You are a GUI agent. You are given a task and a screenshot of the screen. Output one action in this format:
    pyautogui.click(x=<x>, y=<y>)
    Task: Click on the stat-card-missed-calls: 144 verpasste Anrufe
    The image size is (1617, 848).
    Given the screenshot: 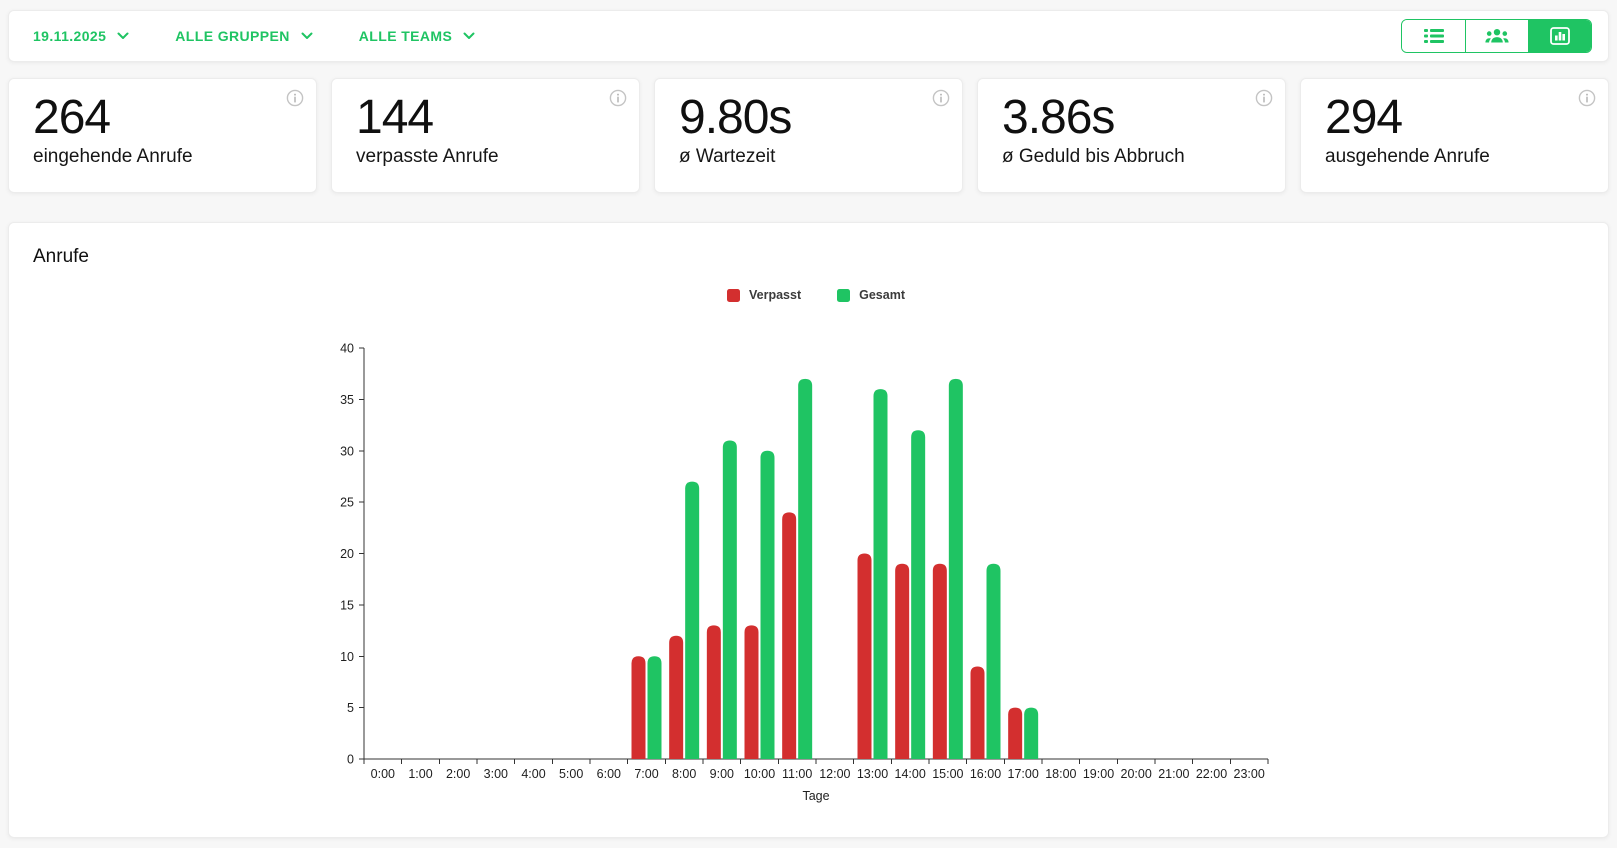 What is the action you would take?
    pyautogui.click(x=485, y=135)
    